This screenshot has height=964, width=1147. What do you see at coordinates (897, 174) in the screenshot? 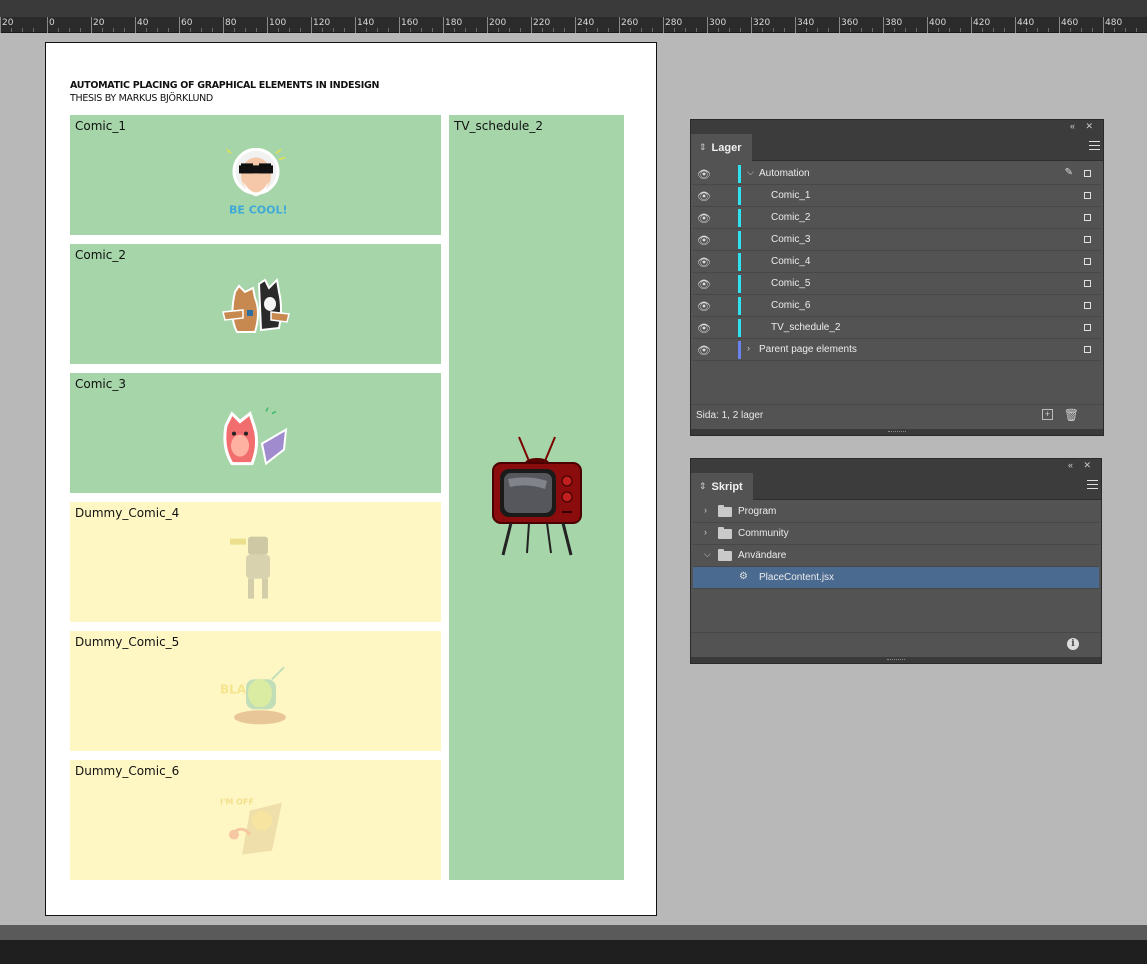
I see `layer-row: 👁 ⌵ Automation ✎` at bounding box center [897, 174].